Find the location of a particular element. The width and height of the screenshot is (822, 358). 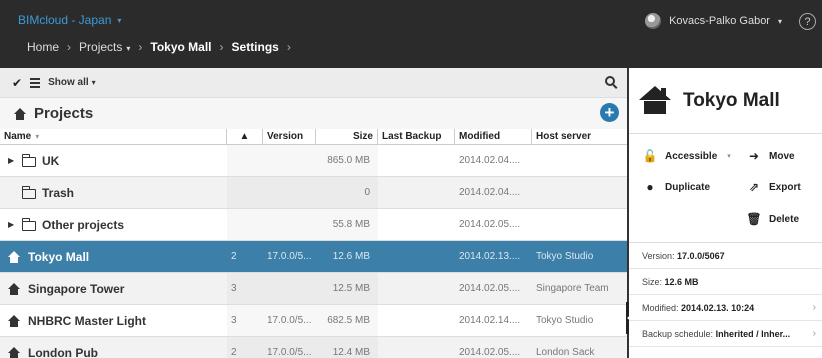

server-name: BIMcloud - Japan is located at coordinates (65, 20).